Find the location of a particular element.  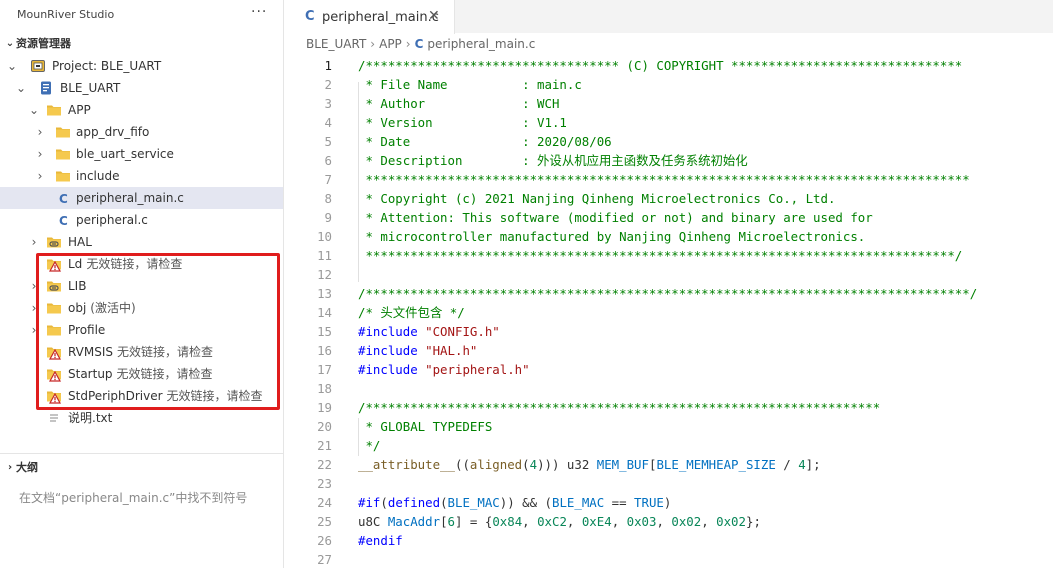

more-actions-icon: ··· is located at coordinates (259, 12).